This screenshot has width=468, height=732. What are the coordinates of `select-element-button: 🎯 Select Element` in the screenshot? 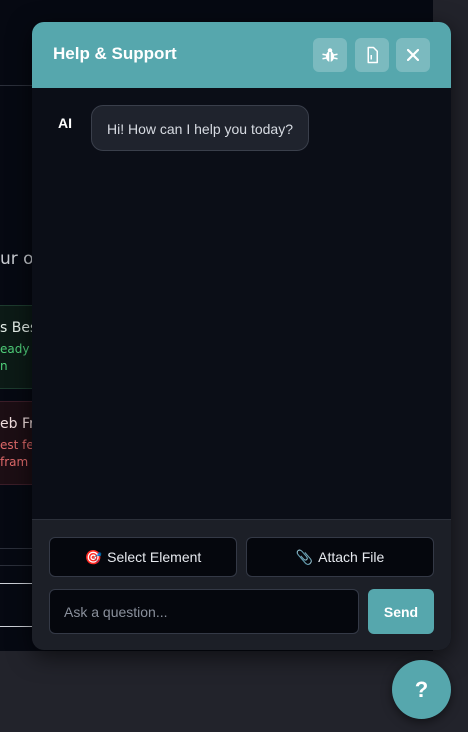 It's located at (143, 557).